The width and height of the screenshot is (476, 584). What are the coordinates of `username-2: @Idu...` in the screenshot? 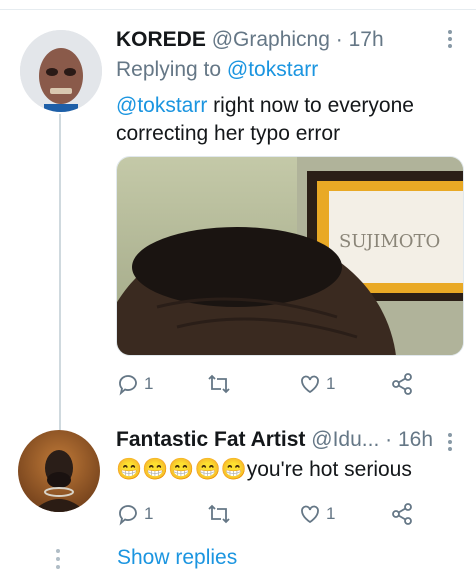 It's located at (345, 439).